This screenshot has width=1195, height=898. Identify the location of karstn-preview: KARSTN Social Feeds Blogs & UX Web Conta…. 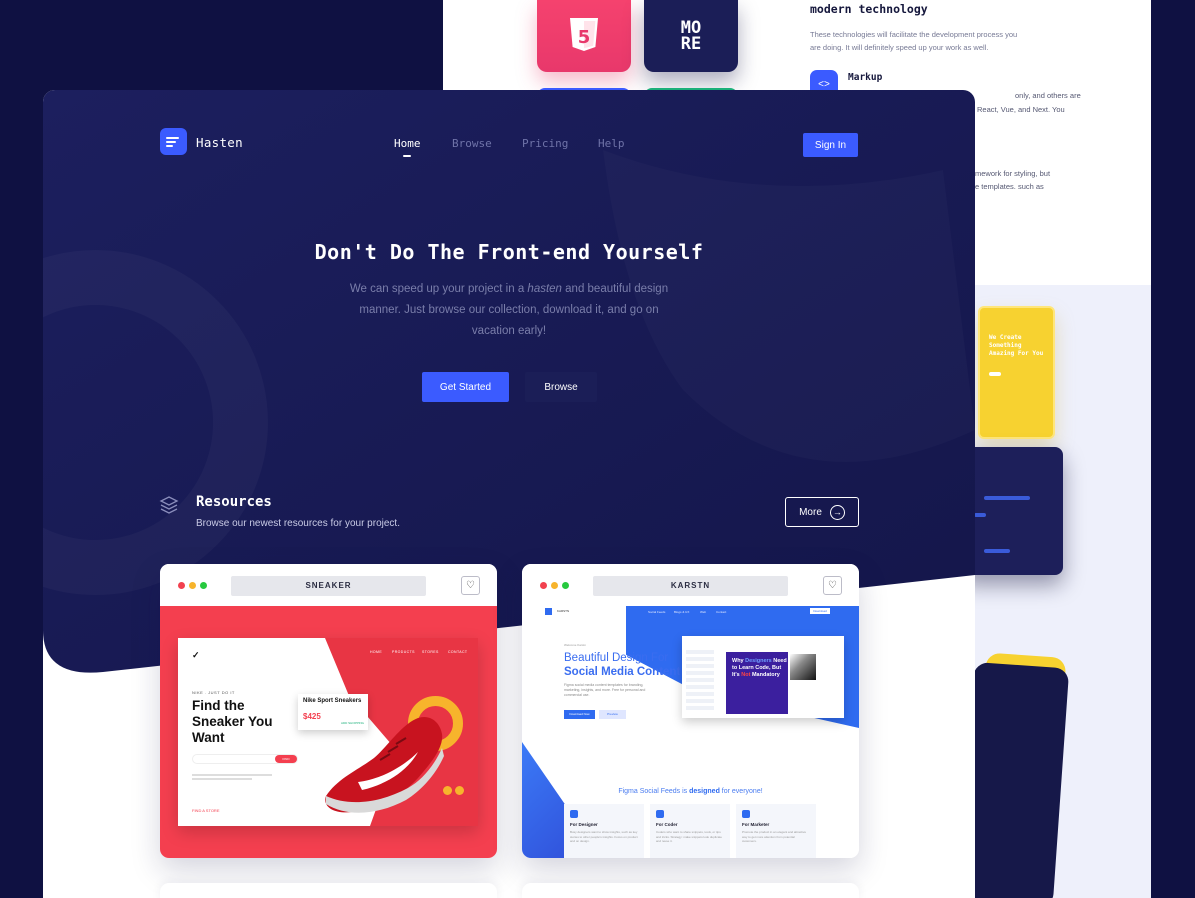
(690, 732).